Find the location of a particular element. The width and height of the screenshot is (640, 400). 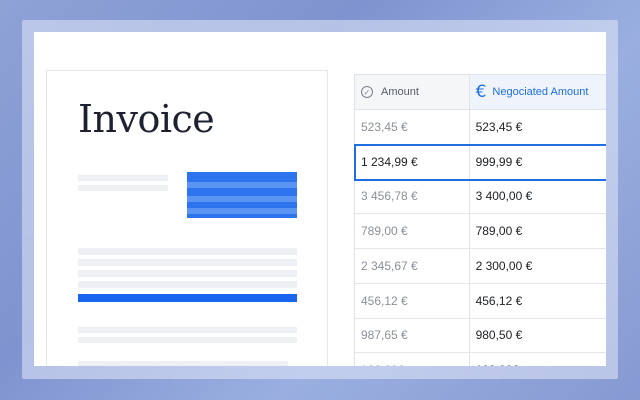

table-header: ✓ Amount € Negociated Amount is located at coordinates (480, 92).